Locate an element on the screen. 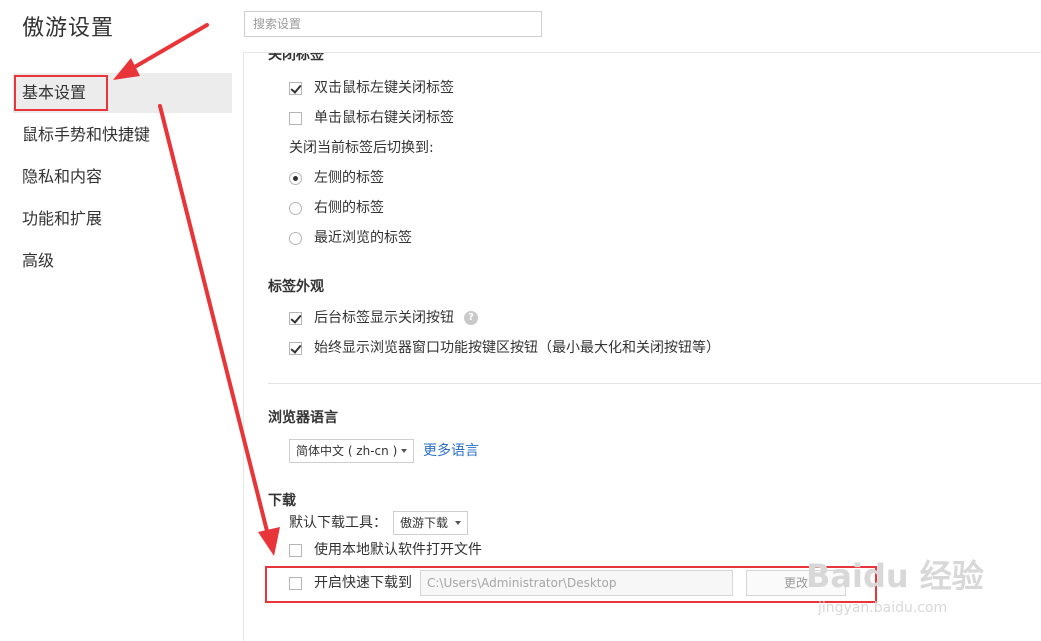 The width and height of the screenshot is (1041, 641). annotation-arrows is located at coordinates (196, 289).